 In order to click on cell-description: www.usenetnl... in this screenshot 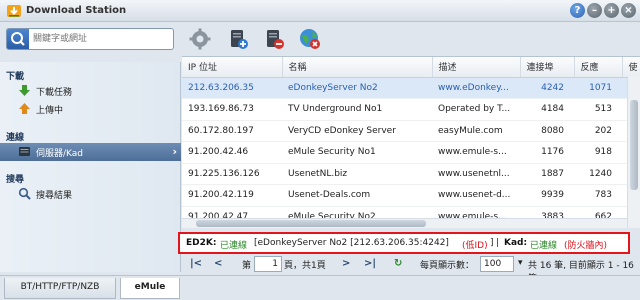, I will do `click(476, 174)`.